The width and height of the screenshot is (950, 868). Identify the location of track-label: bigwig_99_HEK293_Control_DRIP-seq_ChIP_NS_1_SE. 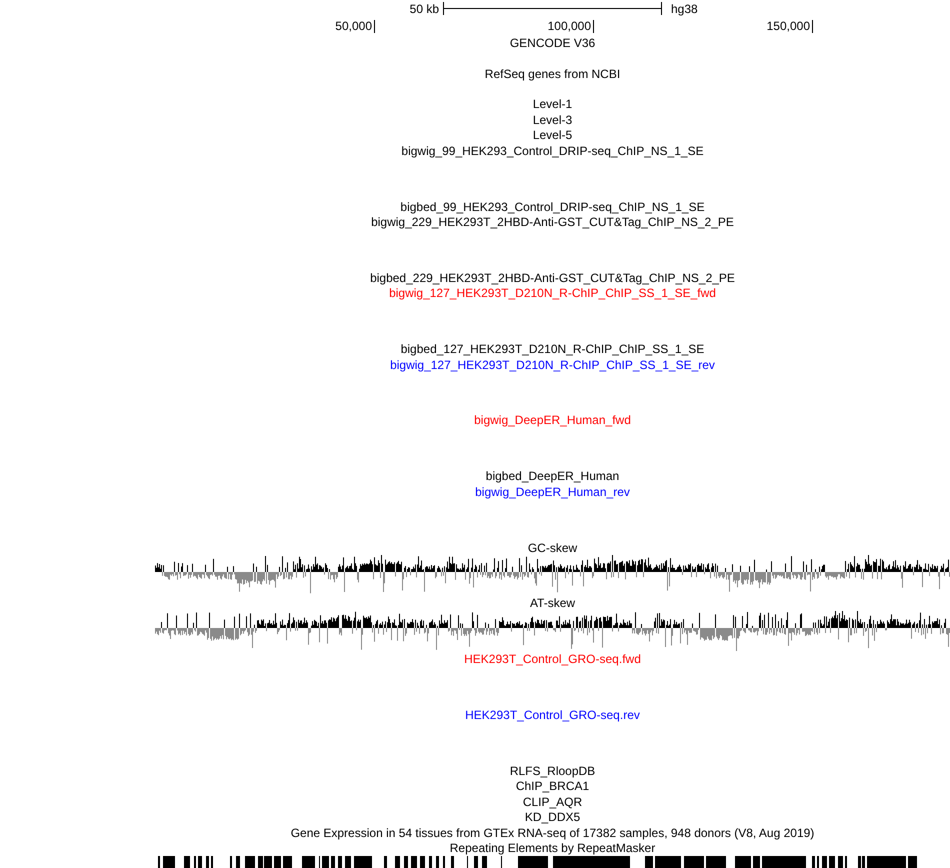
(552, 151).